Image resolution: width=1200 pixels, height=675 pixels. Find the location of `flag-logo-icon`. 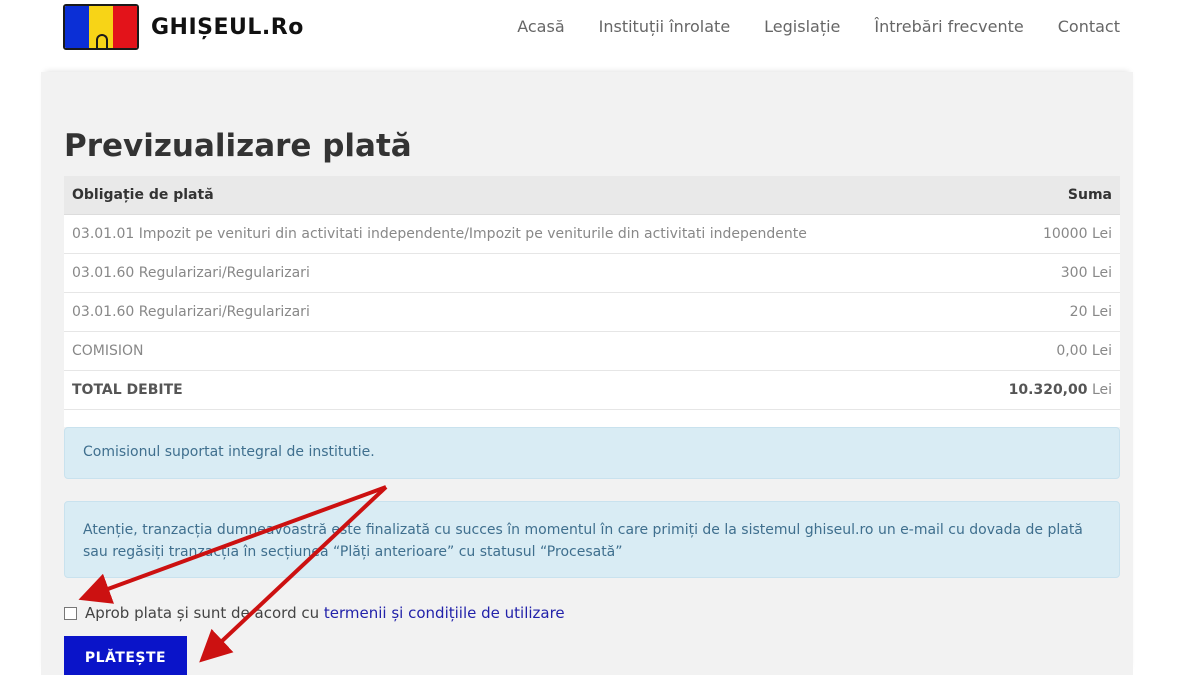

flag-logo-icon is located at coordinates (101, 27).